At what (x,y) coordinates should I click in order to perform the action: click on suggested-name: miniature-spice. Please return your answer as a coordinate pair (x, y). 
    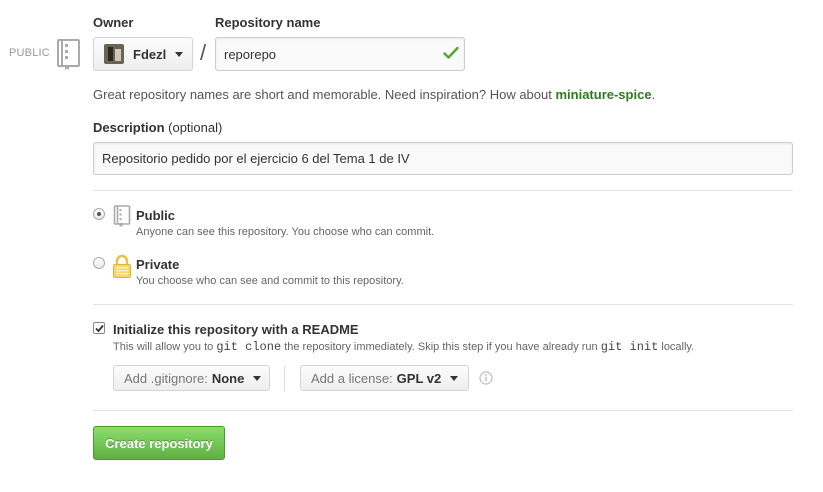
    Looking at the image, I should click on (603, 94).